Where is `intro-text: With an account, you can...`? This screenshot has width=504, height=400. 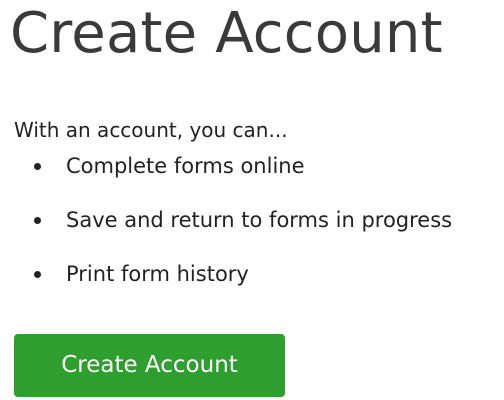
intro-text: With an account, you can... is located at coordinates (151, 130).